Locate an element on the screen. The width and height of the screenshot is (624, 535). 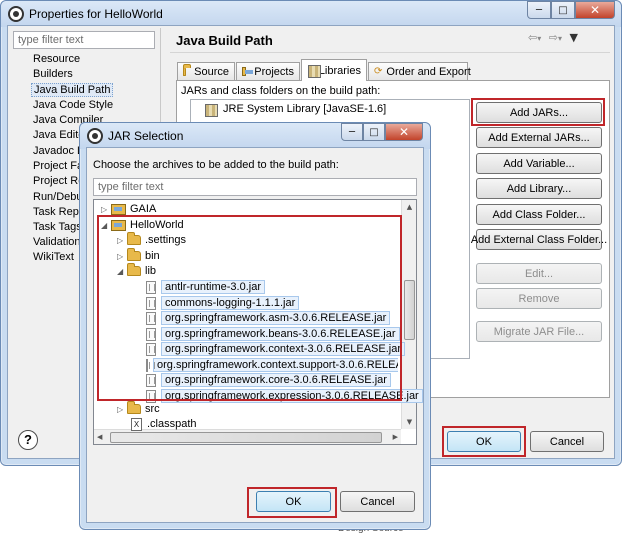
tree-item-bin: ▷ bin is located at coordinates (138, 256).